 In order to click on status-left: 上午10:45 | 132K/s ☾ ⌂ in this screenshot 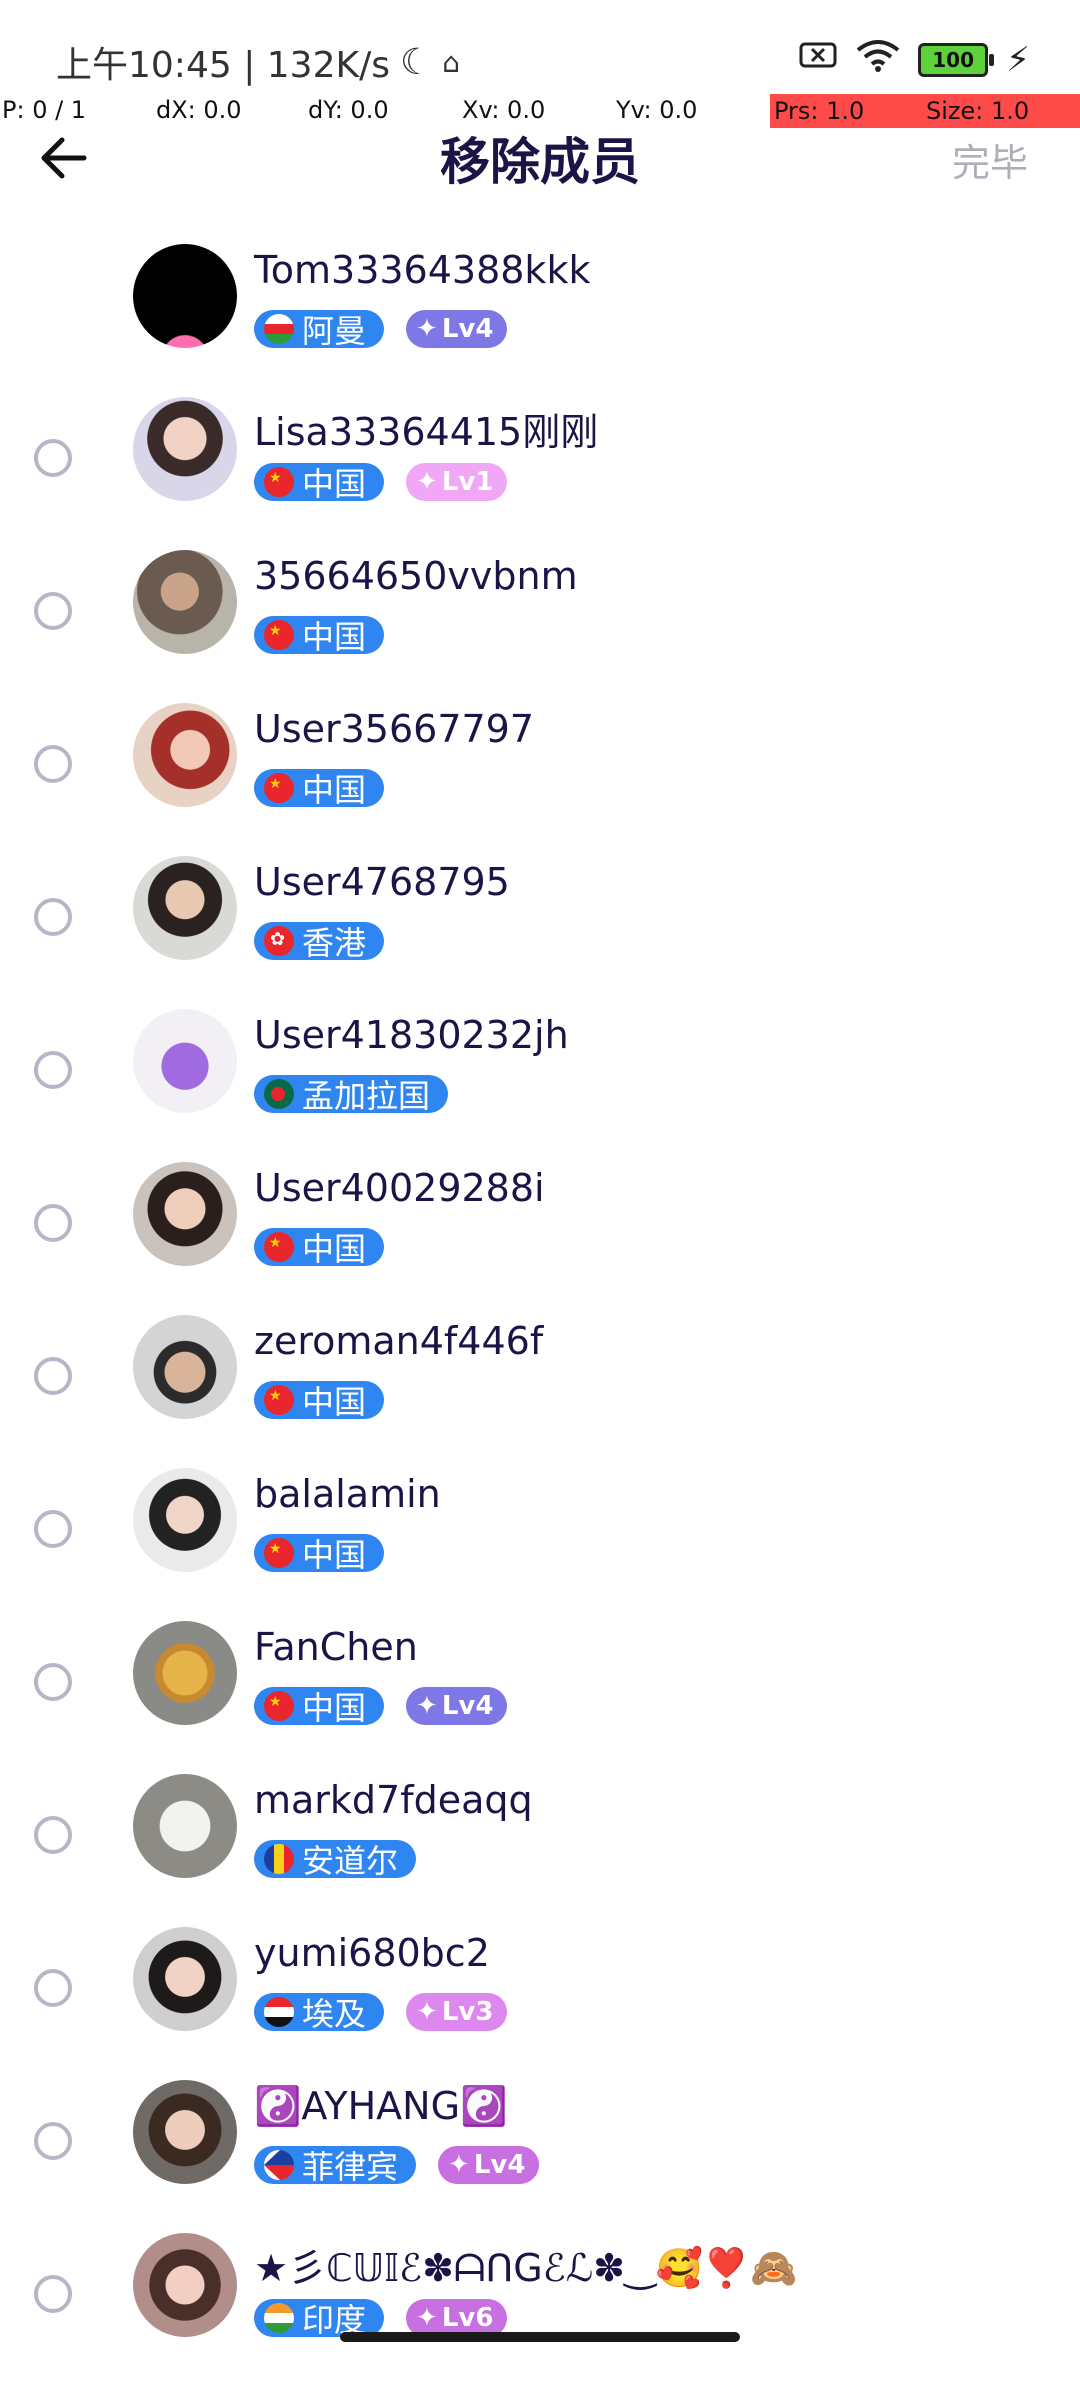, I will do `click(258, 62)`.